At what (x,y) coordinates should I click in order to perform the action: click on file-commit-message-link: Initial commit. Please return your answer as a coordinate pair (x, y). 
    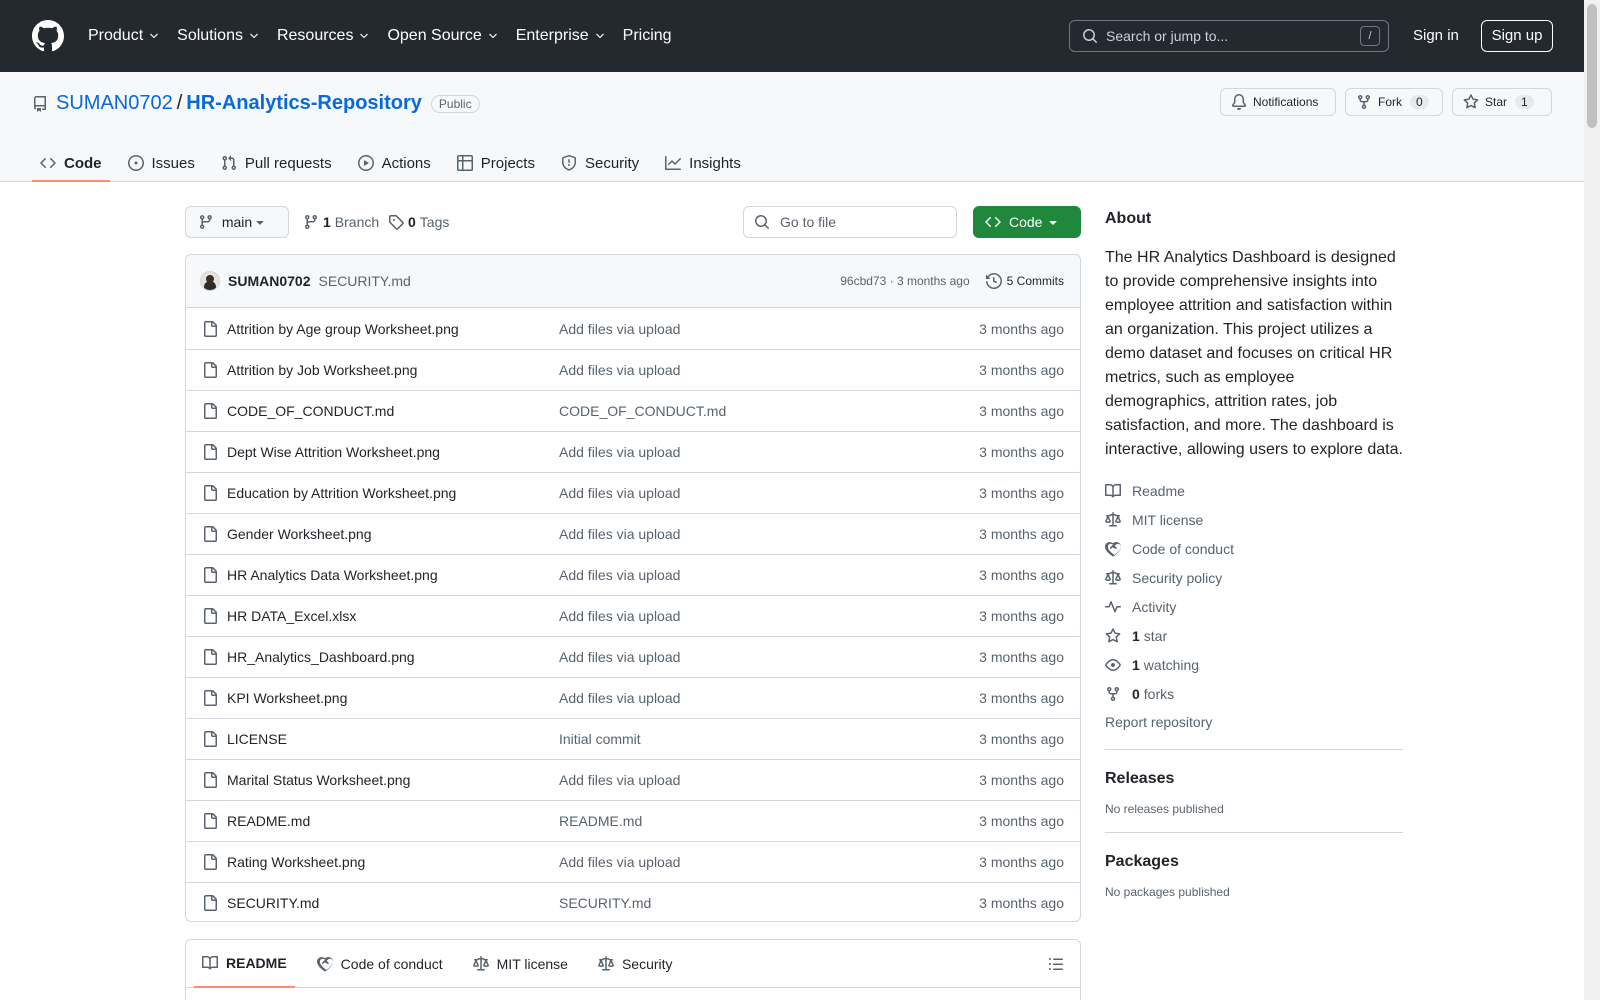
    Looking at the image, I should click on (600, 739).